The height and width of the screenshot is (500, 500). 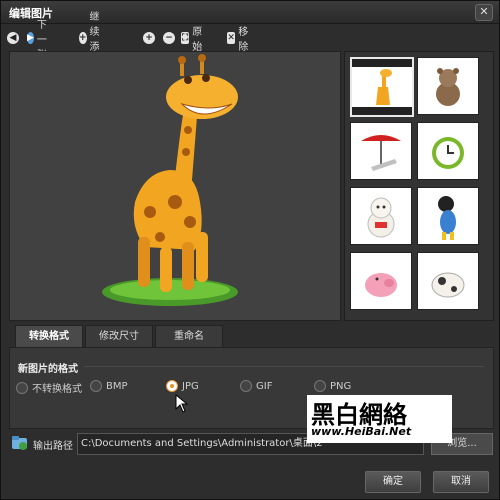 I want to click on cancel-button: 取消, so click(x=461, y=482).